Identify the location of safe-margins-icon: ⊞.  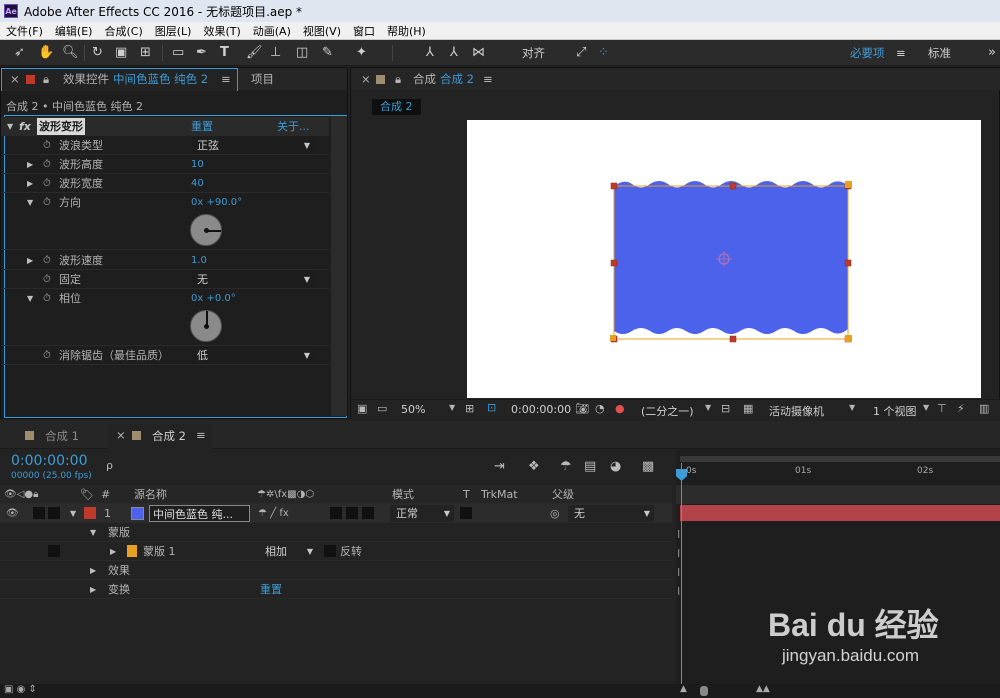
(469, 408).